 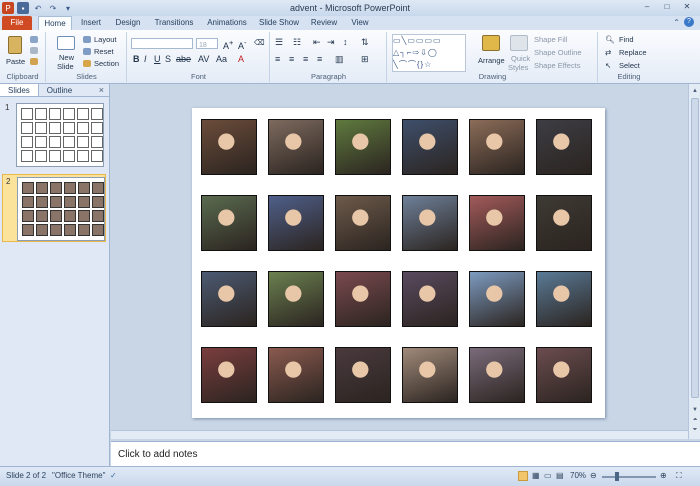 I want to click on close-panel-icon: ×, so click(x=101, y=90).